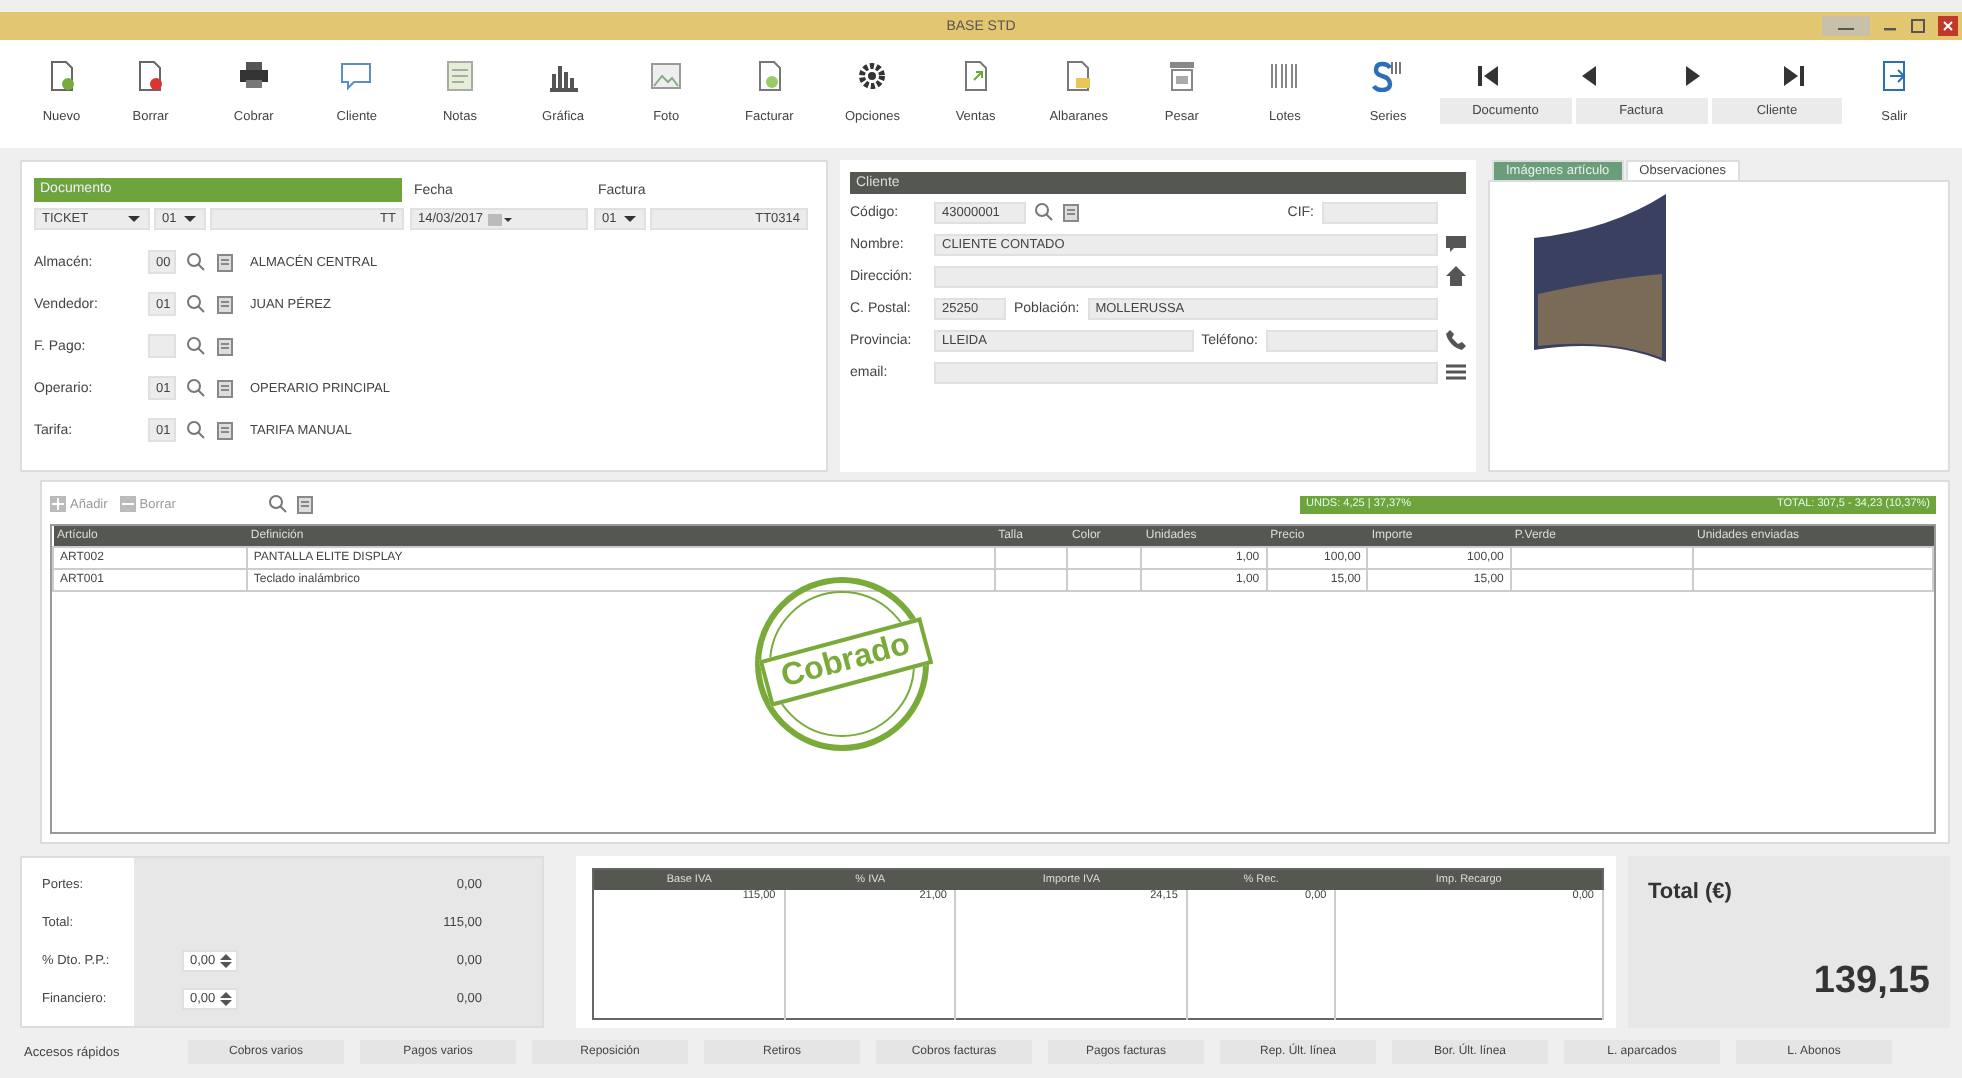 Image resolution: width=1962 pixels, height=1078 pixels. What do you see at coordinates (58, 504) in the screenshot?
I see `plus-icon` at bounding box center [58, 504].